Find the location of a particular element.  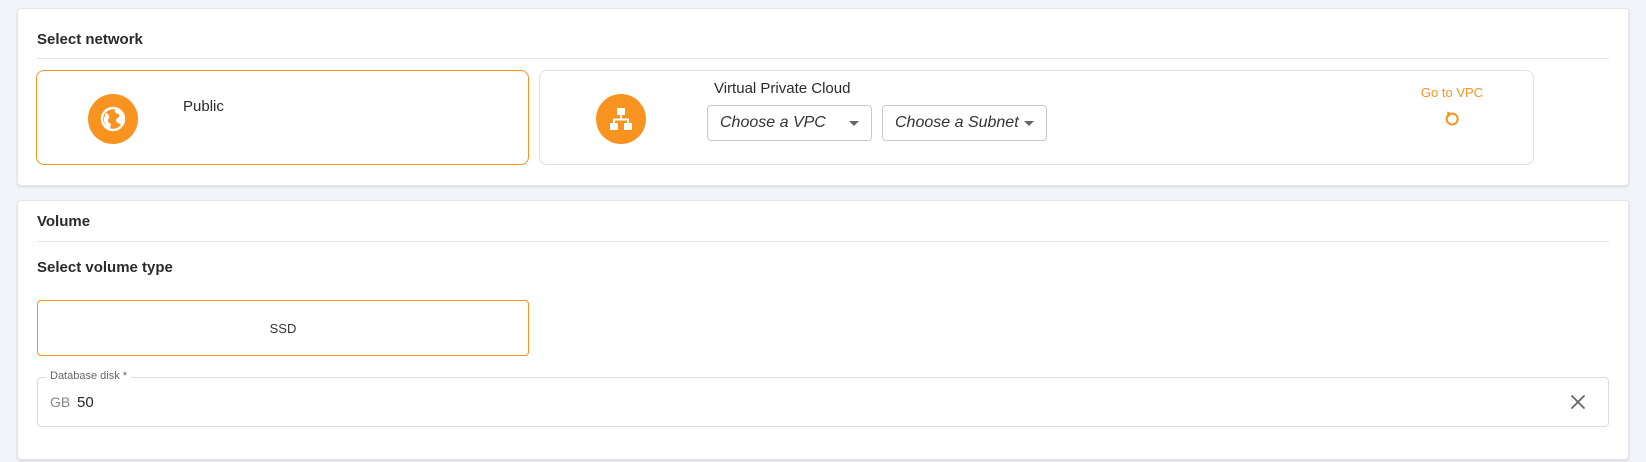

close-icon is located at coordinates (1578, 402).